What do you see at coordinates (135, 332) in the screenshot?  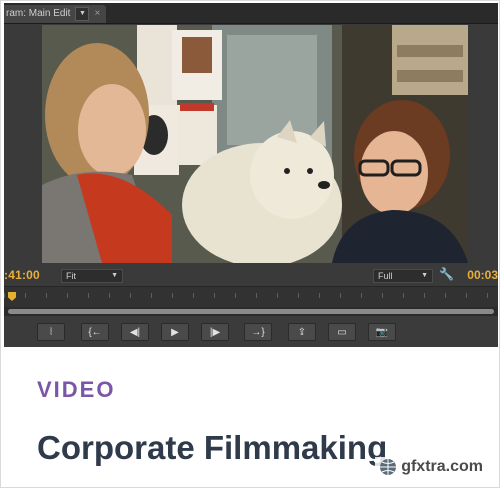 I see `step-back-button: ◀|` at bounding box center [135, 332].